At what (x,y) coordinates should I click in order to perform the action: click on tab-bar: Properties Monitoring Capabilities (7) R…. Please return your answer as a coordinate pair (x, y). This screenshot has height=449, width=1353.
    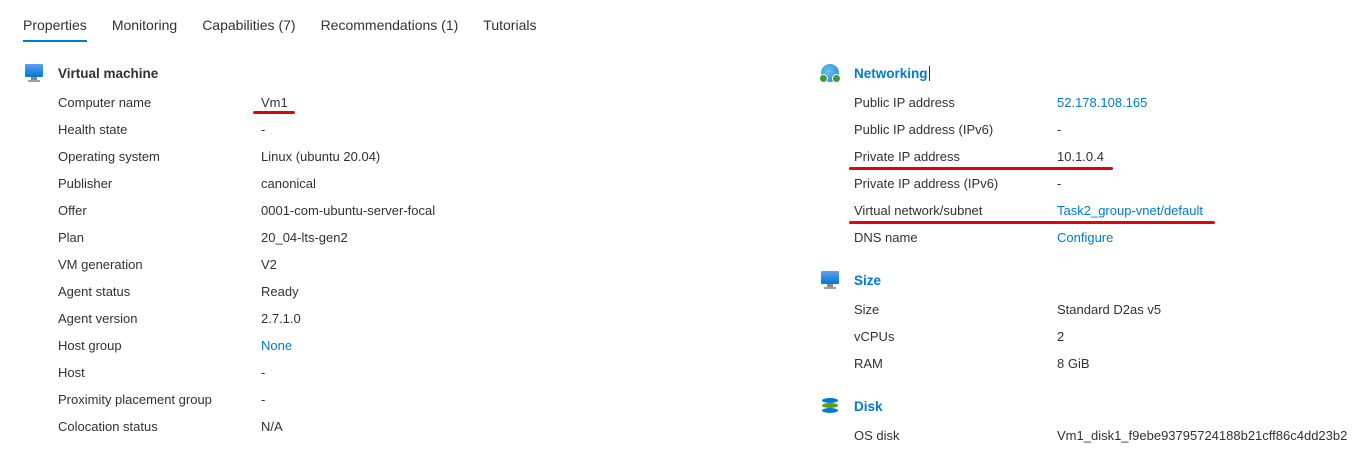
    Looking at the image, I should click on (292, 21).